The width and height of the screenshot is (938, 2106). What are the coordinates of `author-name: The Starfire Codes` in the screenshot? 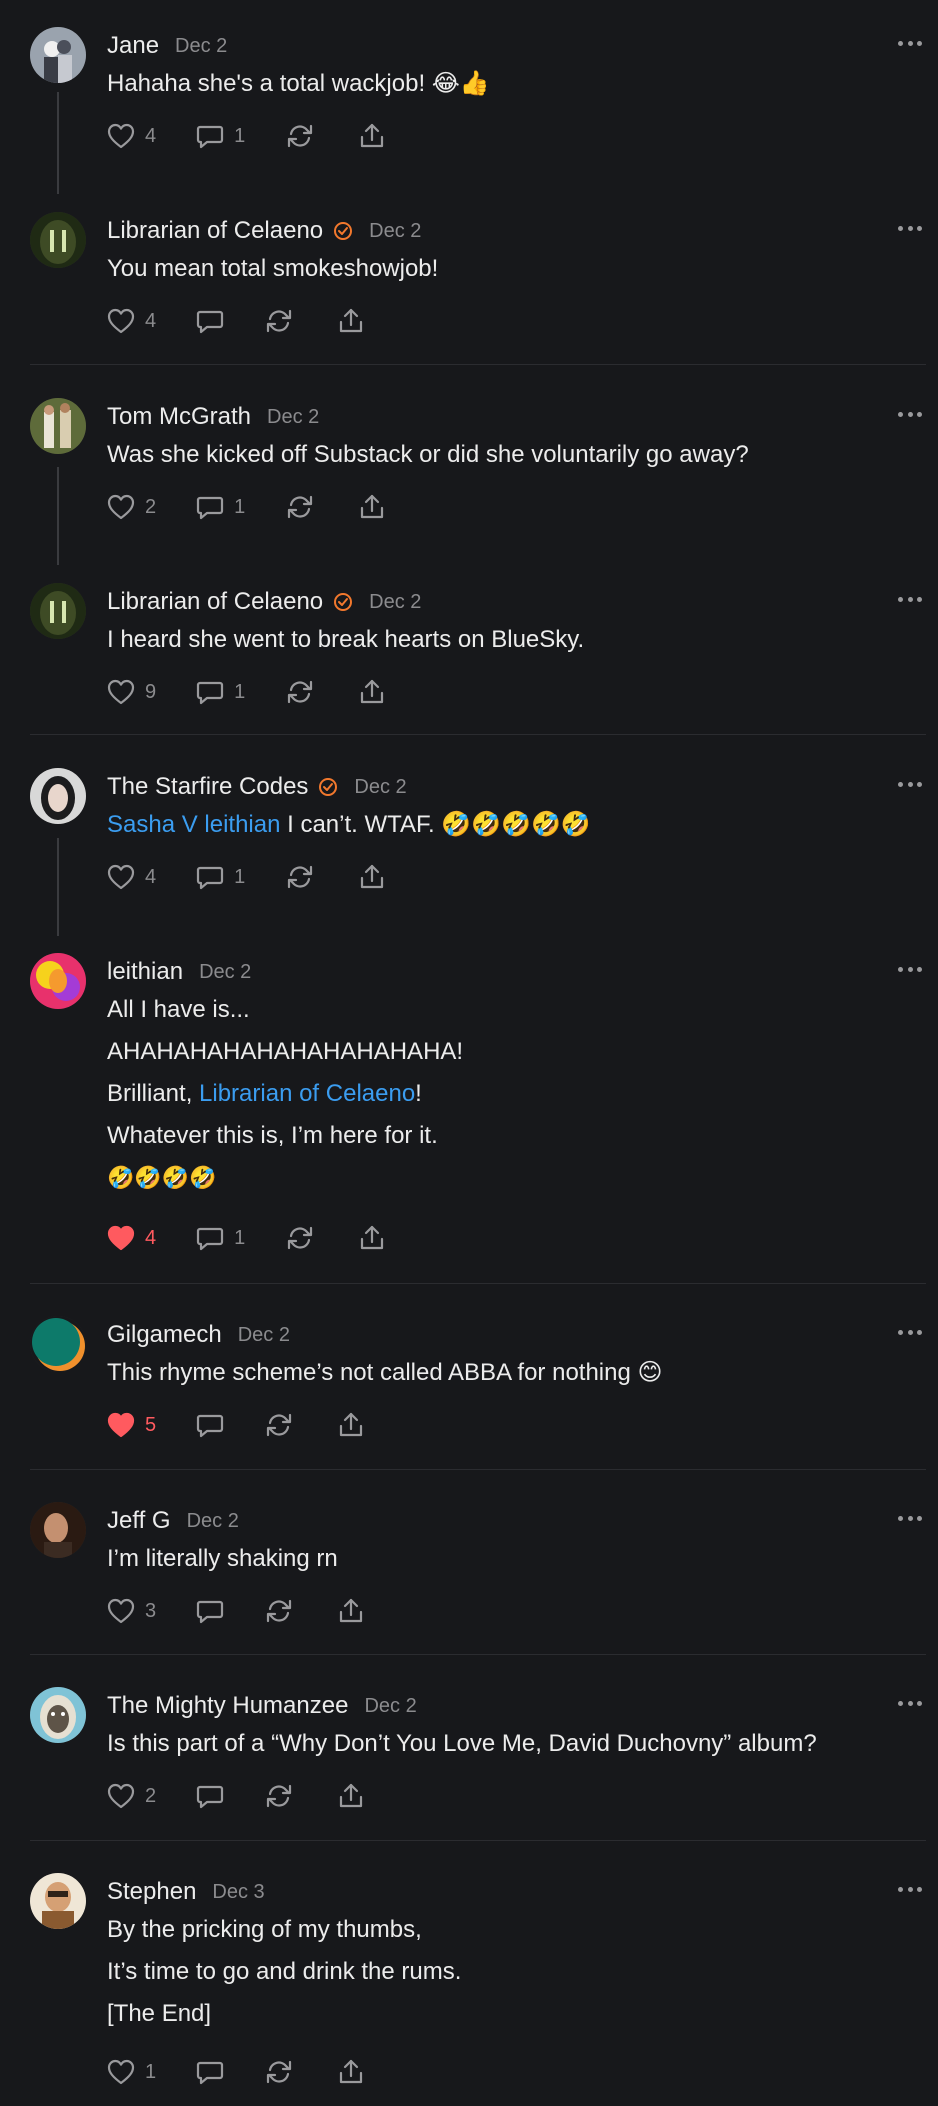 It's located at (207, 787).